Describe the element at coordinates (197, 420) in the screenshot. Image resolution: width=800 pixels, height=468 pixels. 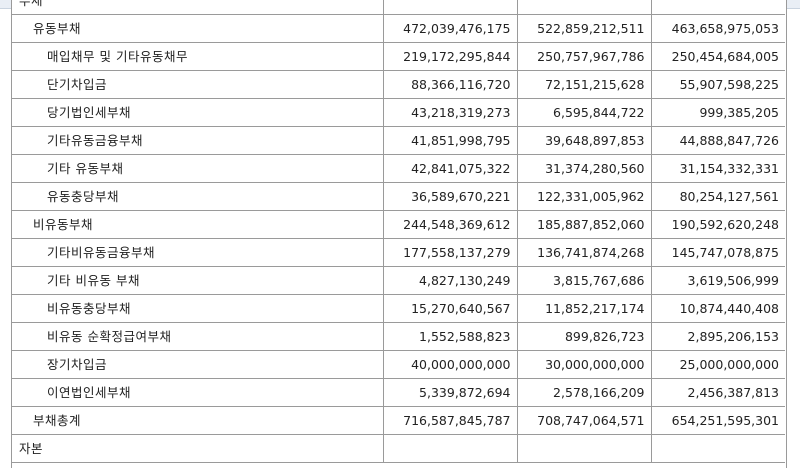
I see `row-label: 부채총계` at that location.